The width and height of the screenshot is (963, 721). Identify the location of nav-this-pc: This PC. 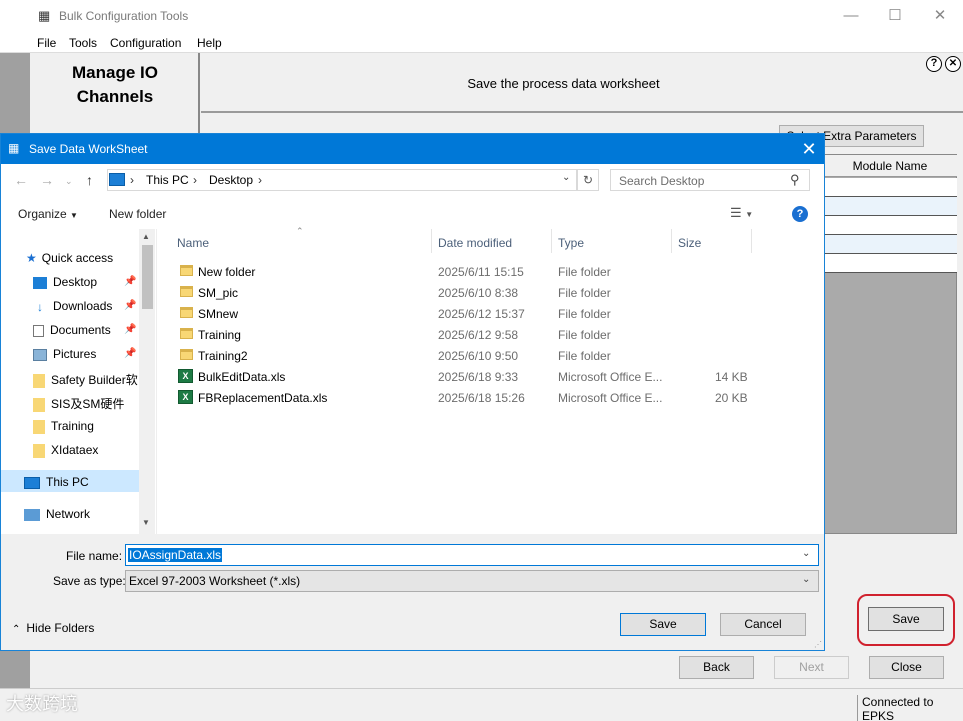
(56, 485).